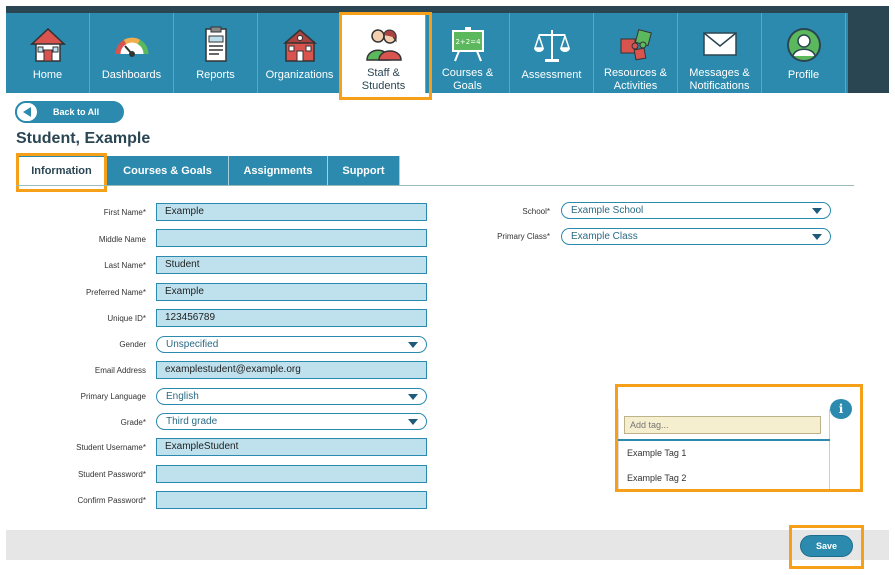  I want to click on first-name-input: Example, so click(291, 212).